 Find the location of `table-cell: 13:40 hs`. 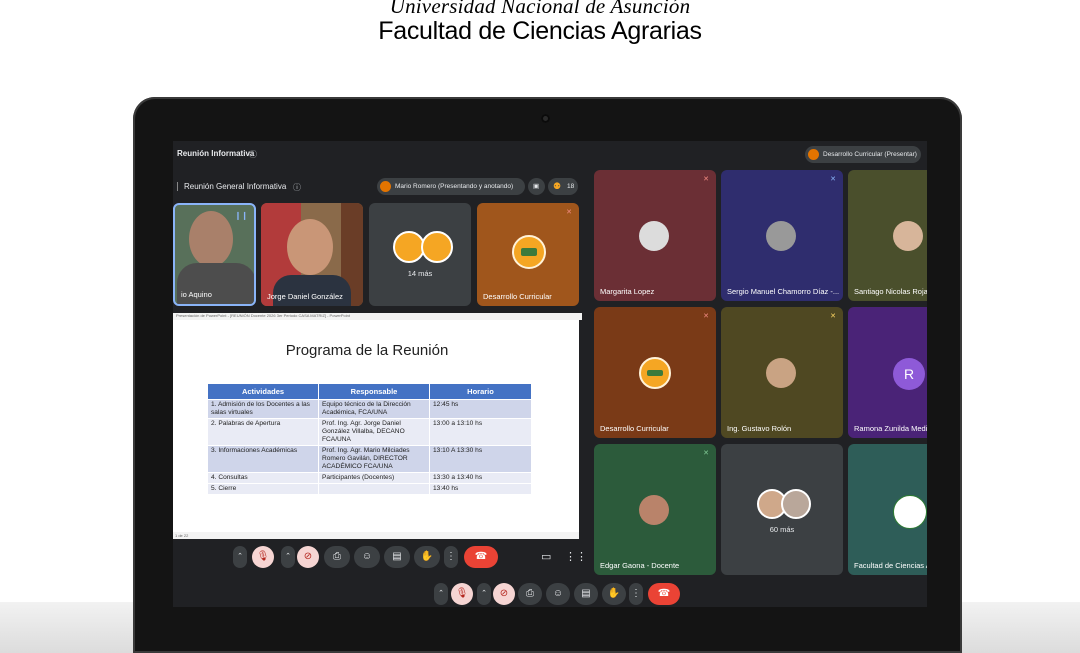

table-cell: 13:40 hs is located at coordinates (480, 489).